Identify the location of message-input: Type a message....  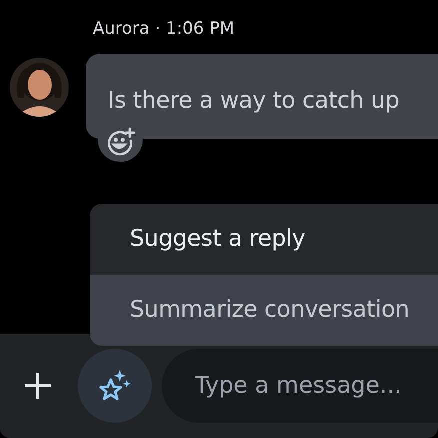
(300, 386).